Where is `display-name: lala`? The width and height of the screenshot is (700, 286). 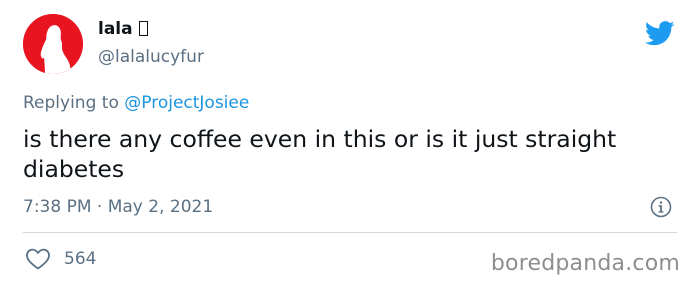 display-name: lala is located at coordinates (123, 29).